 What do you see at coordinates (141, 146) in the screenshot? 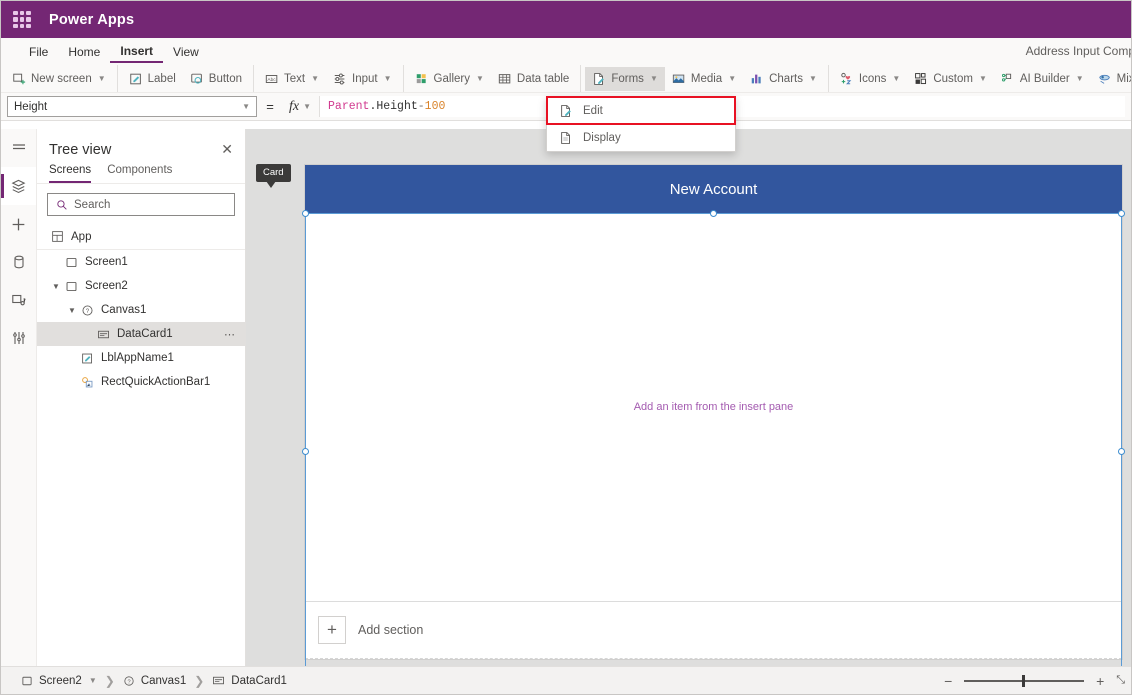
I see `tree-view-header: Tree view ✕` at bounding box center [141, 146].